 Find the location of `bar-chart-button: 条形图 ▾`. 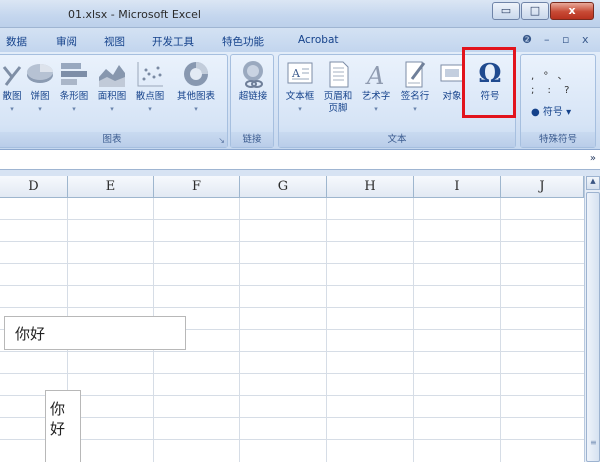

bar-chart-button: 条形图 ▾ is located at coordinates (74, 87).